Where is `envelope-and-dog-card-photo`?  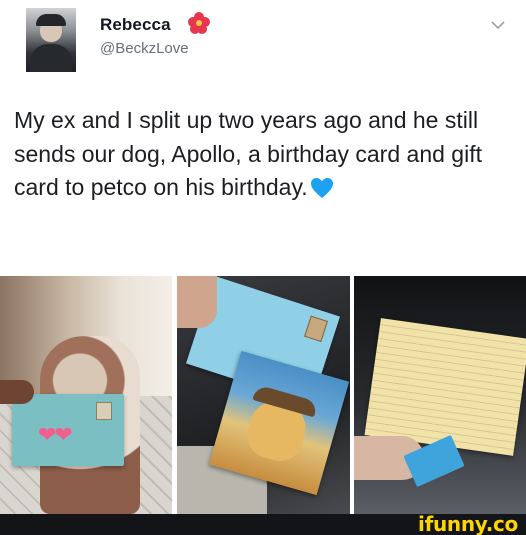
envelope-and-dog-card-photo is located at coordinates (263, 395).